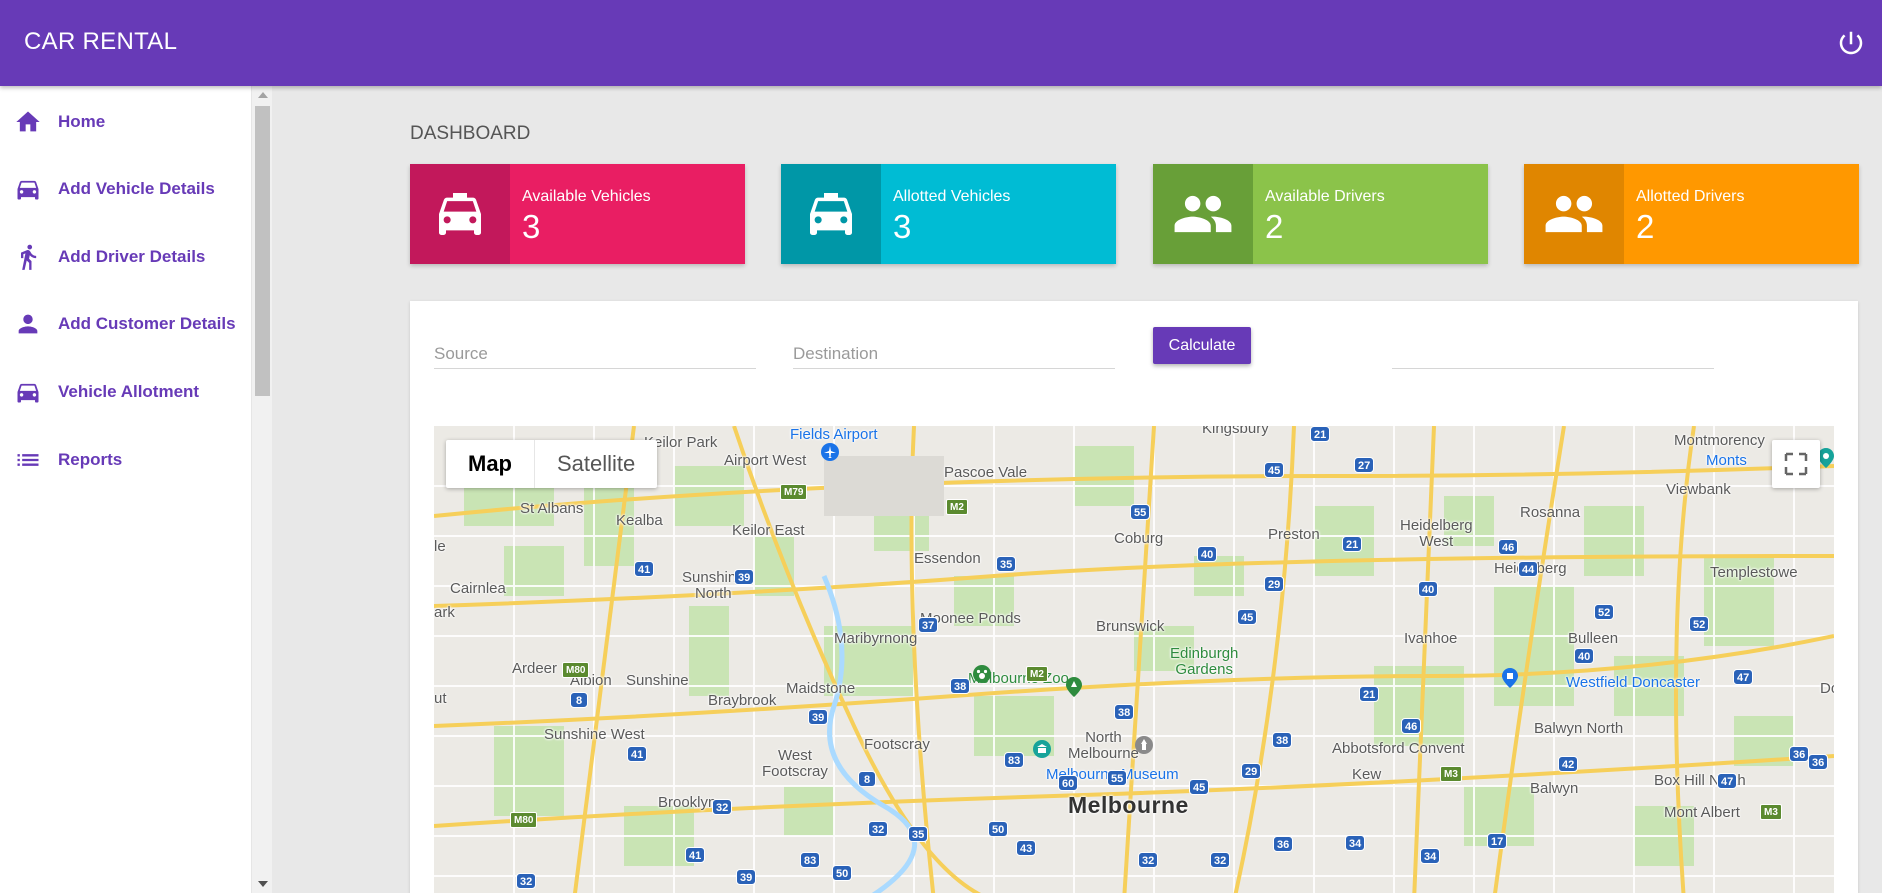 The image size is (1882, 893). What do you see at coordinates (470, 133) in the screenshot?
I see `page-title: DASHBOARD` at bounding box center [470, 133].